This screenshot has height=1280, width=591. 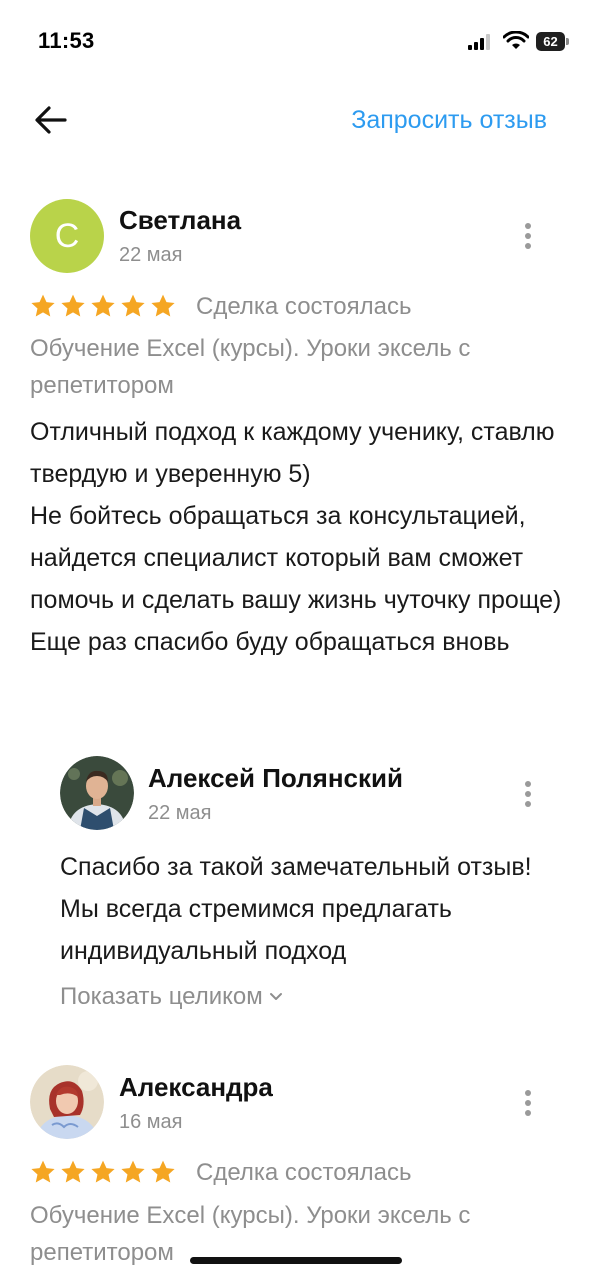 I want to click on review-author: Светлана, so click(x=180, y=220).